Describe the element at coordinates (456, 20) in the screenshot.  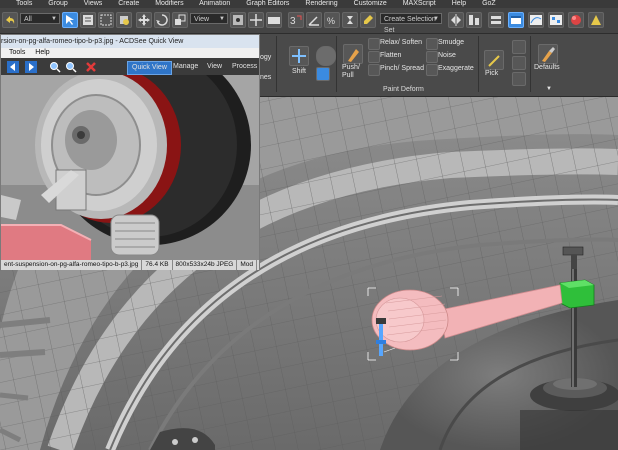
I see `mirror-icon` at that location.